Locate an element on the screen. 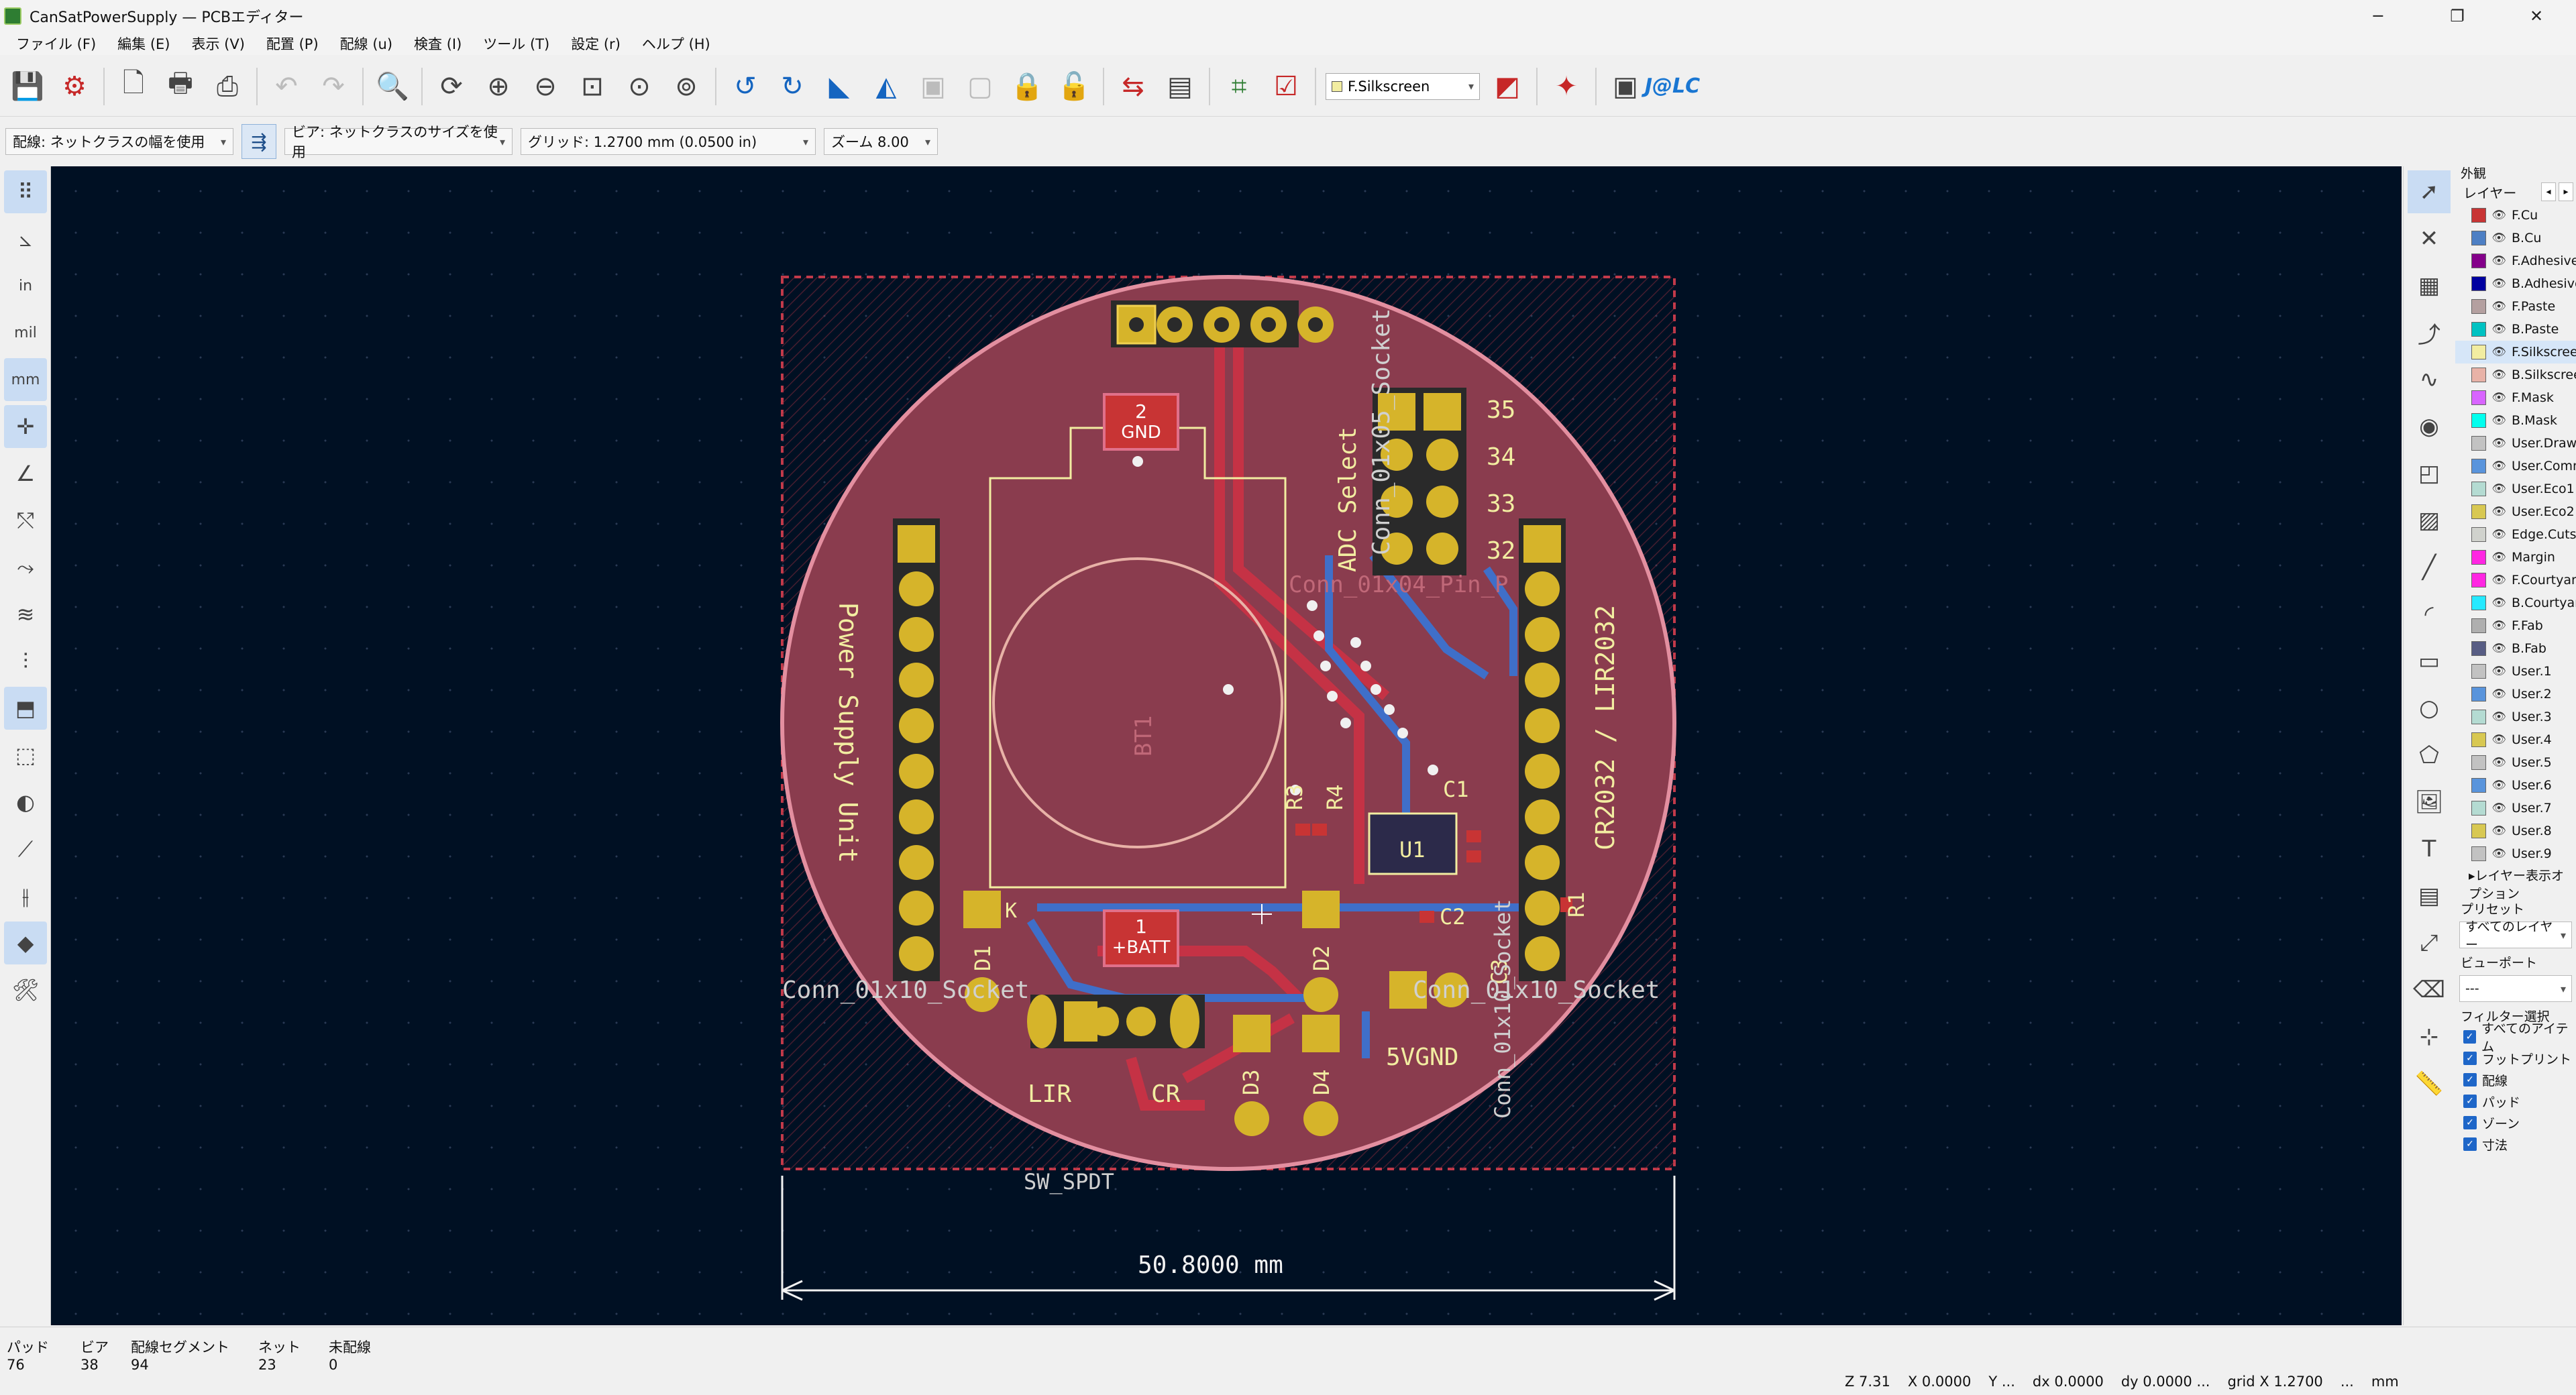 This screenshot has height=1395, width=2576. layer-row: 👁 User.5 is located at coordinates (2515, 762).